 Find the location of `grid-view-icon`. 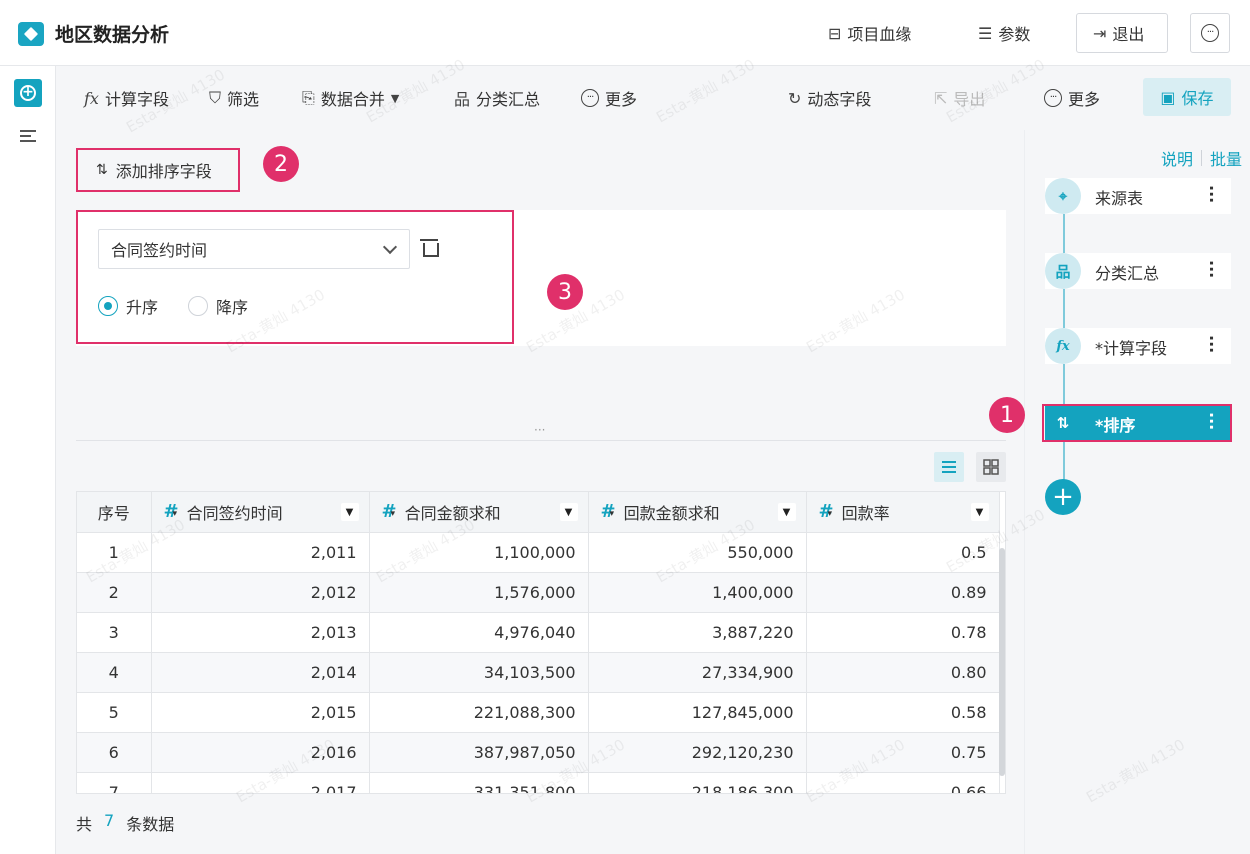

grid-view-icon is located at coordinates (991, 467).